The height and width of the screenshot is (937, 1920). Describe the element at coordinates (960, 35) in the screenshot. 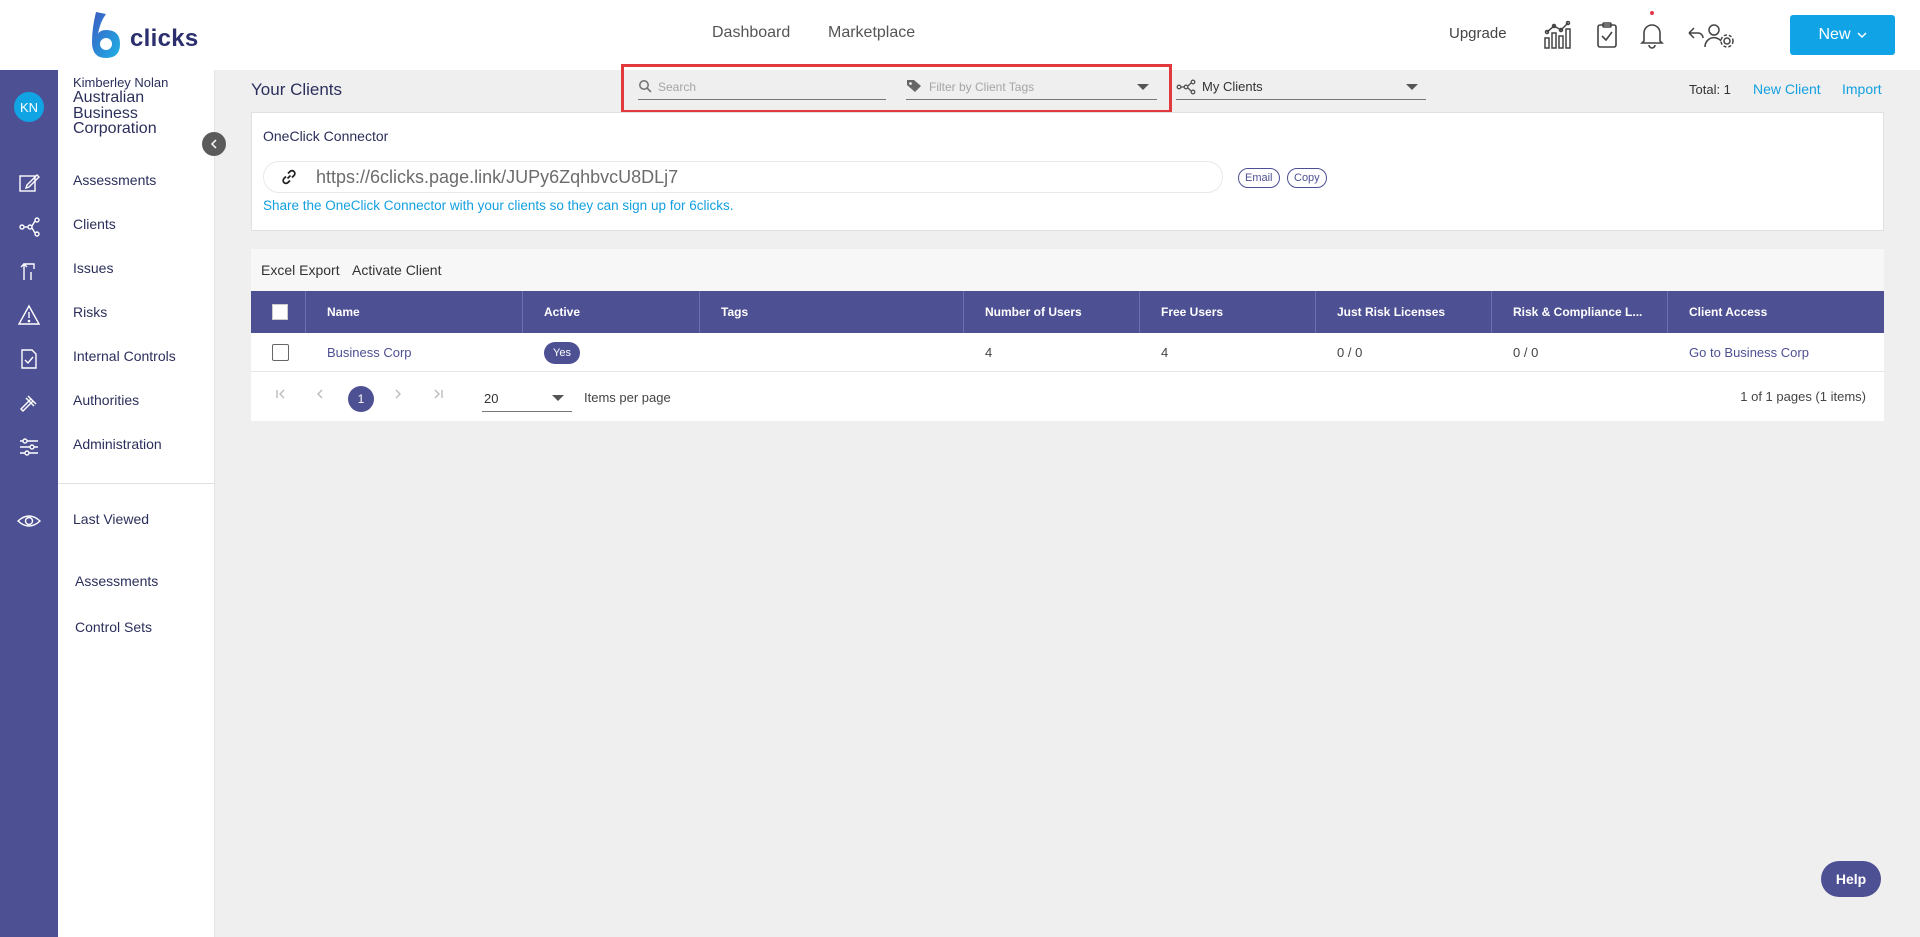

I see `top-bar: clicks Dashboard Marketplace Upgrade New` at that location.